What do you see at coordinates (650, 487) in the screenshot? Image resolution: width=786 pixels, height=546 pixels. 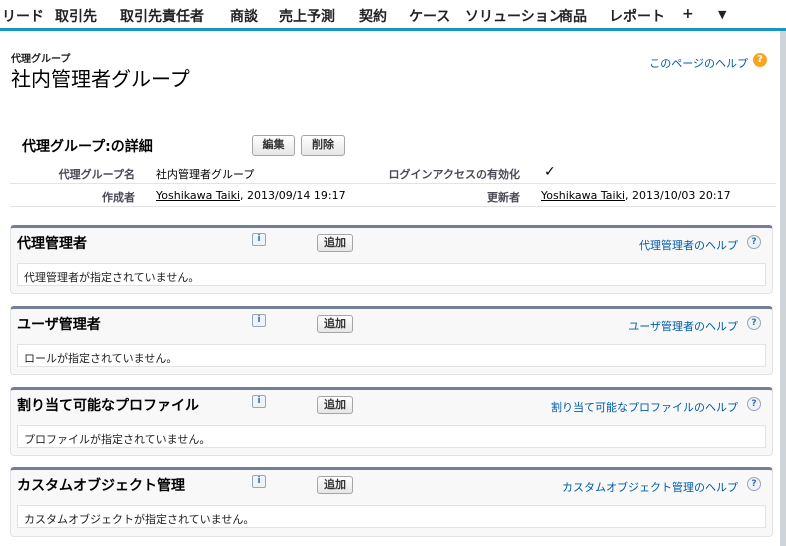 I see `section-help-link: カスタムオブジェクト管理のヘルプ` at bounding box center [650, 487].